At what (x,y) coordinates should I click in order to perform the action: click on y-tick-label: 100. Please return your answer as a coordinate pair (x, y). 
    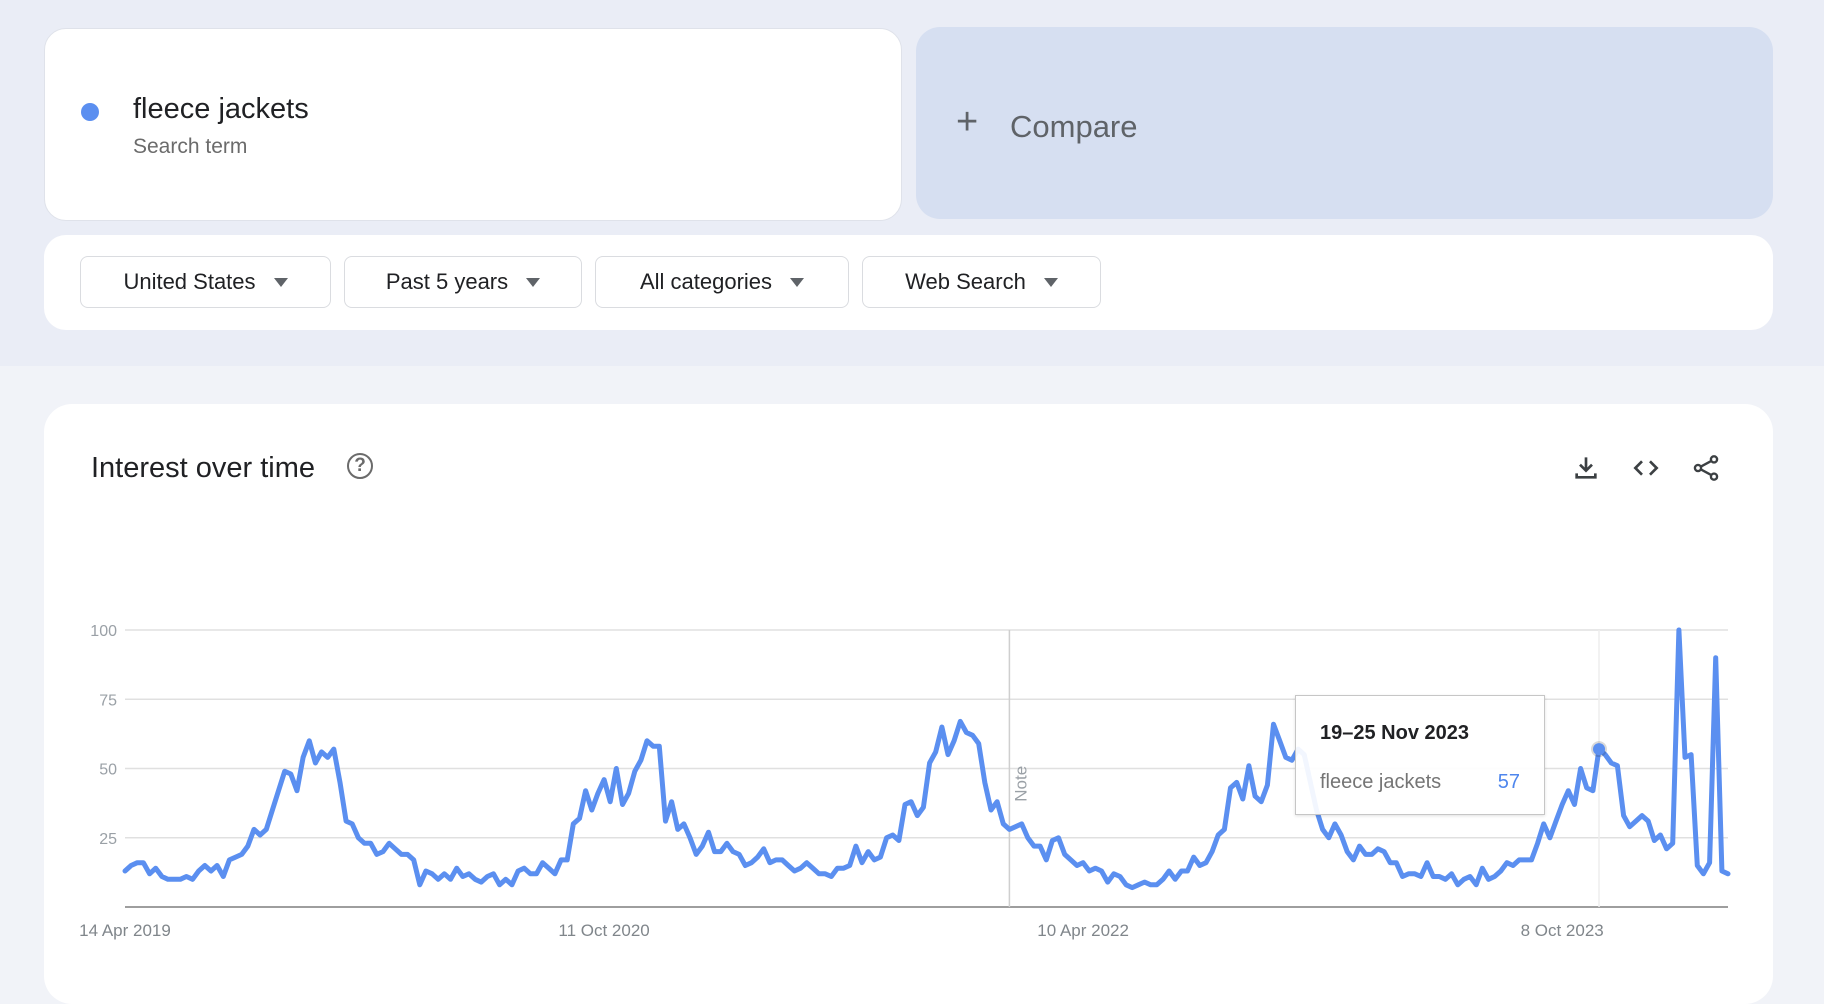
    Looking at the image, I should click on (103, 631).